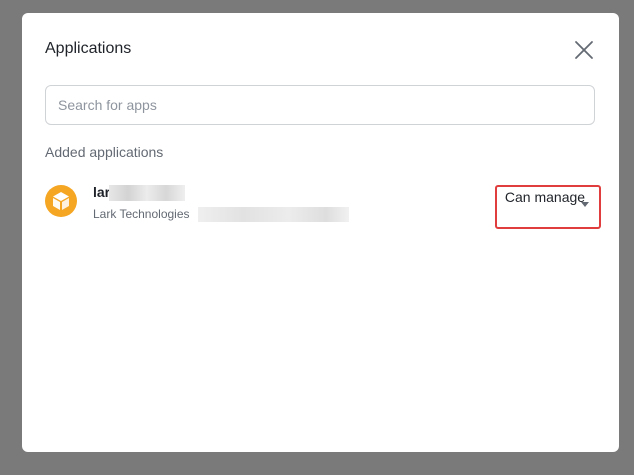  I want to click on caret-down-icon, so click(585, 204).